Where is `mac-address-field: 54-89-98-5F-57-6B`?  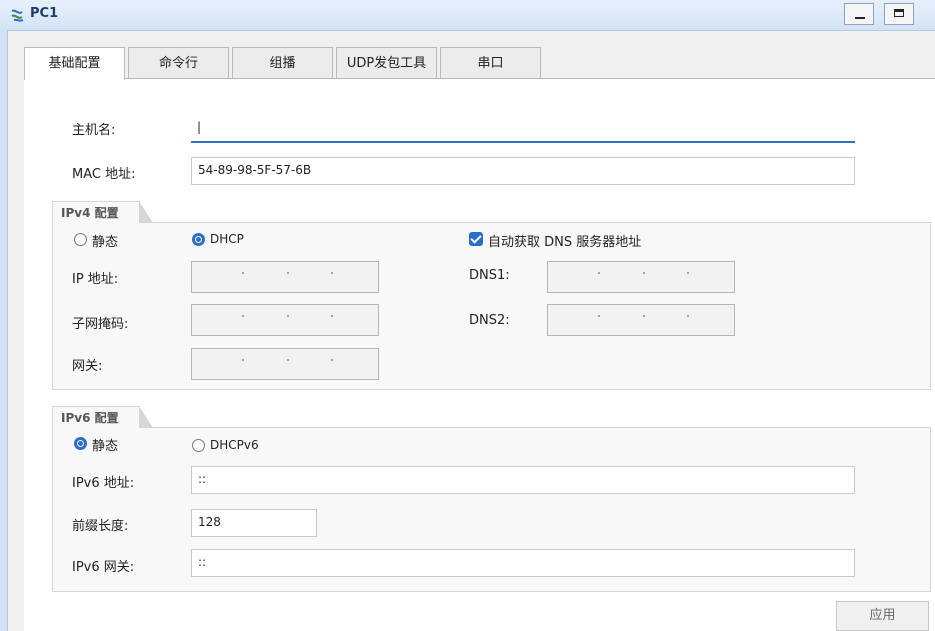 mac-address-field: 54-89-98-5F-57-6B is located at coordinates (523, 171).